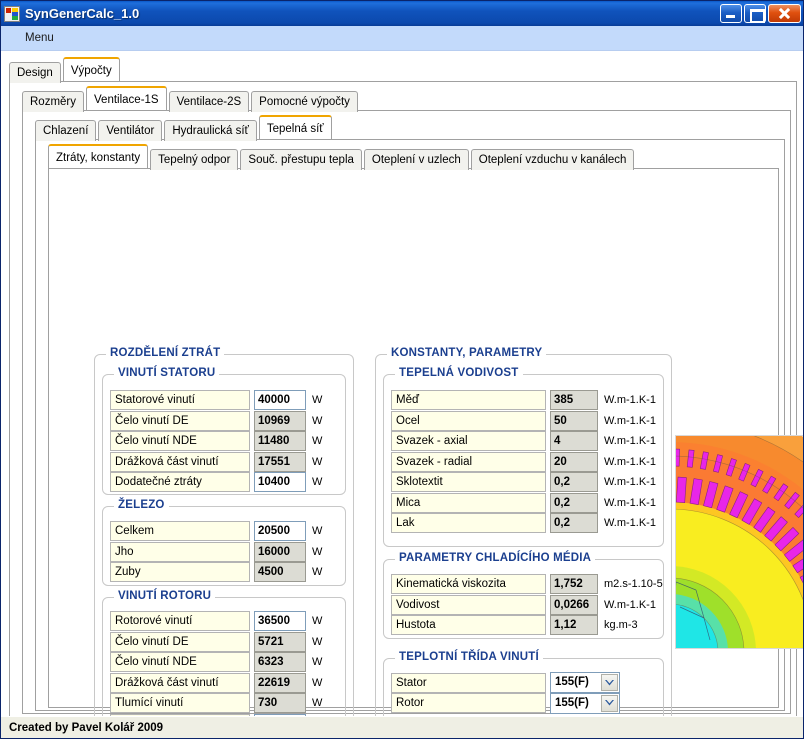  I want to click on field-row-celo-vinuti-nde: Čelo vinutí NDE 6323 W, so click(216, 662).